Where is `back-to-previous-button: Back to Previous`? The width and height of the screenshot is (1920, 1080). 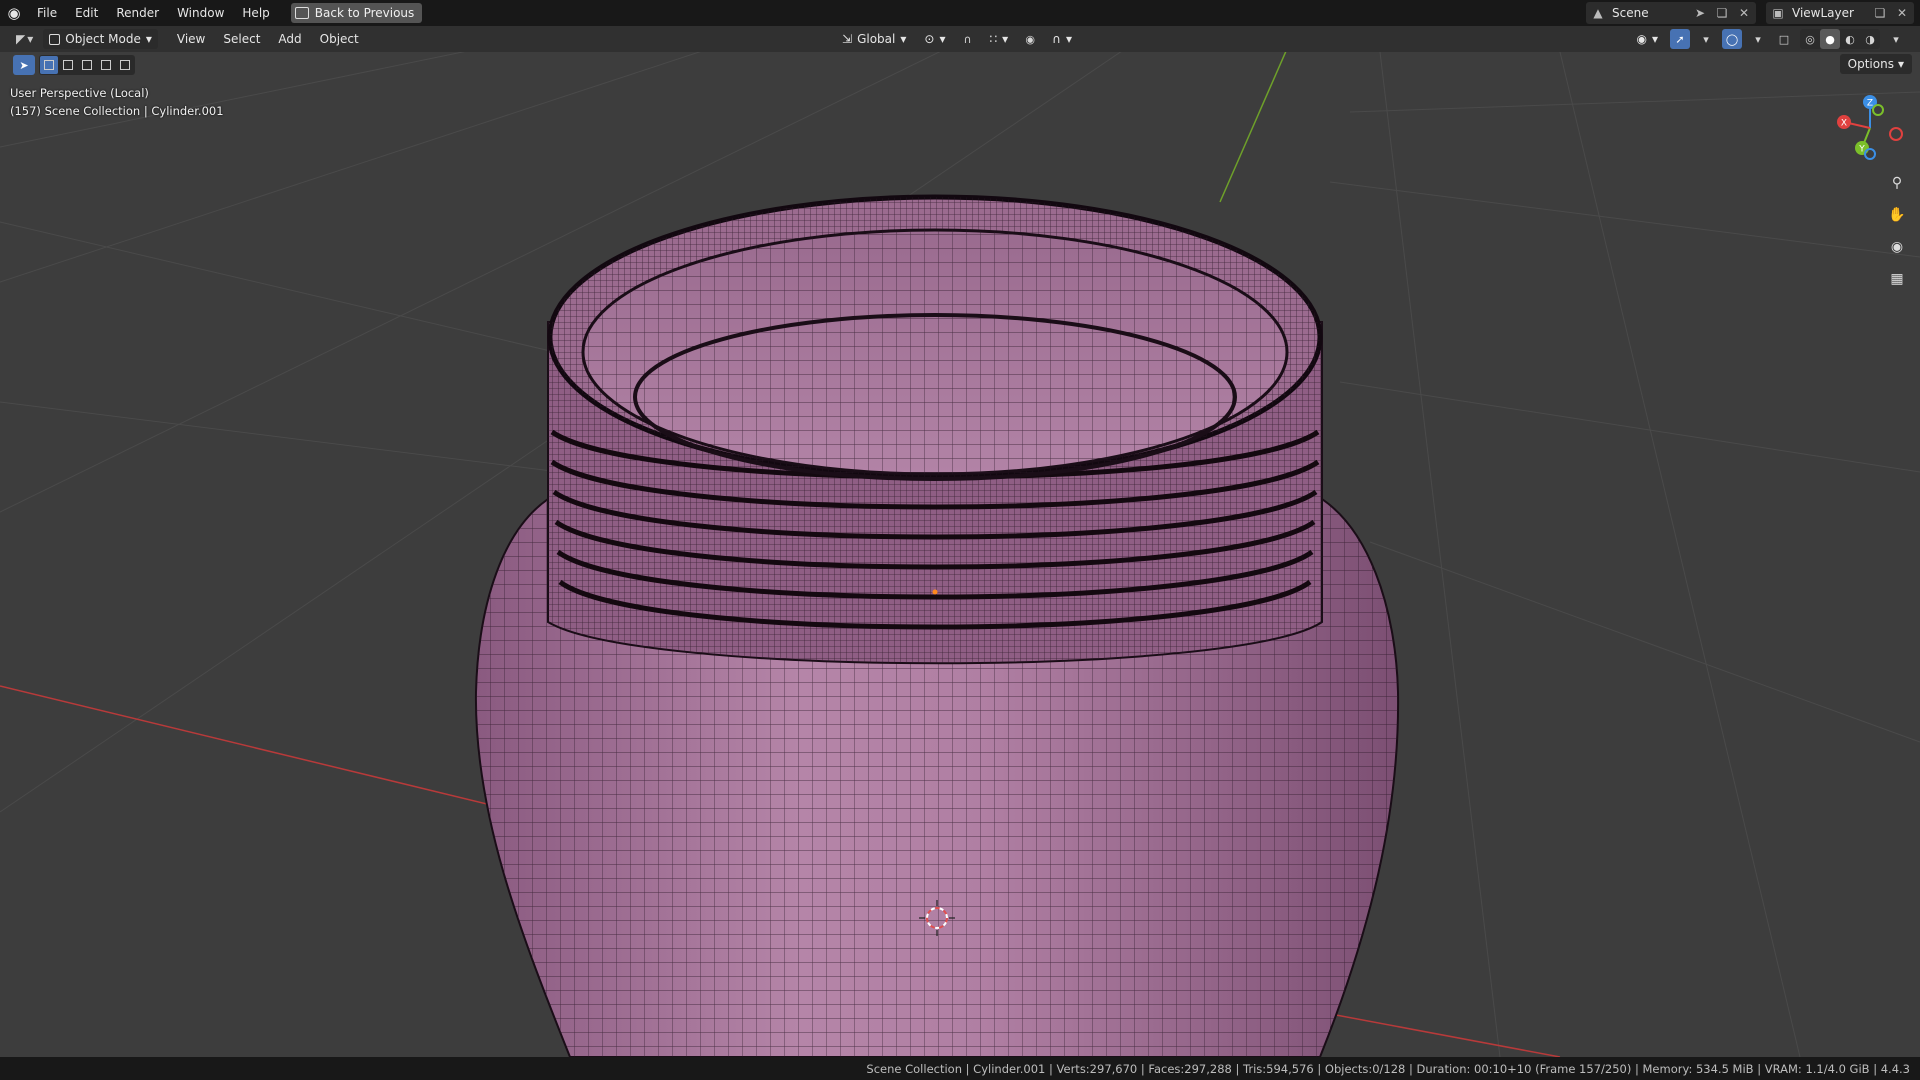
back-to-previous-button: Back to Previous is located at coordinates (356, 13).